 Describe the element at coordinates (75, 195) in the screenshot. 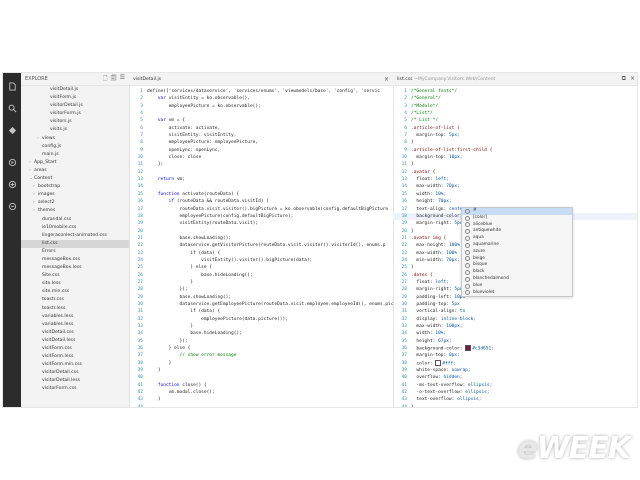

I see `tree-item: › images` at that location.